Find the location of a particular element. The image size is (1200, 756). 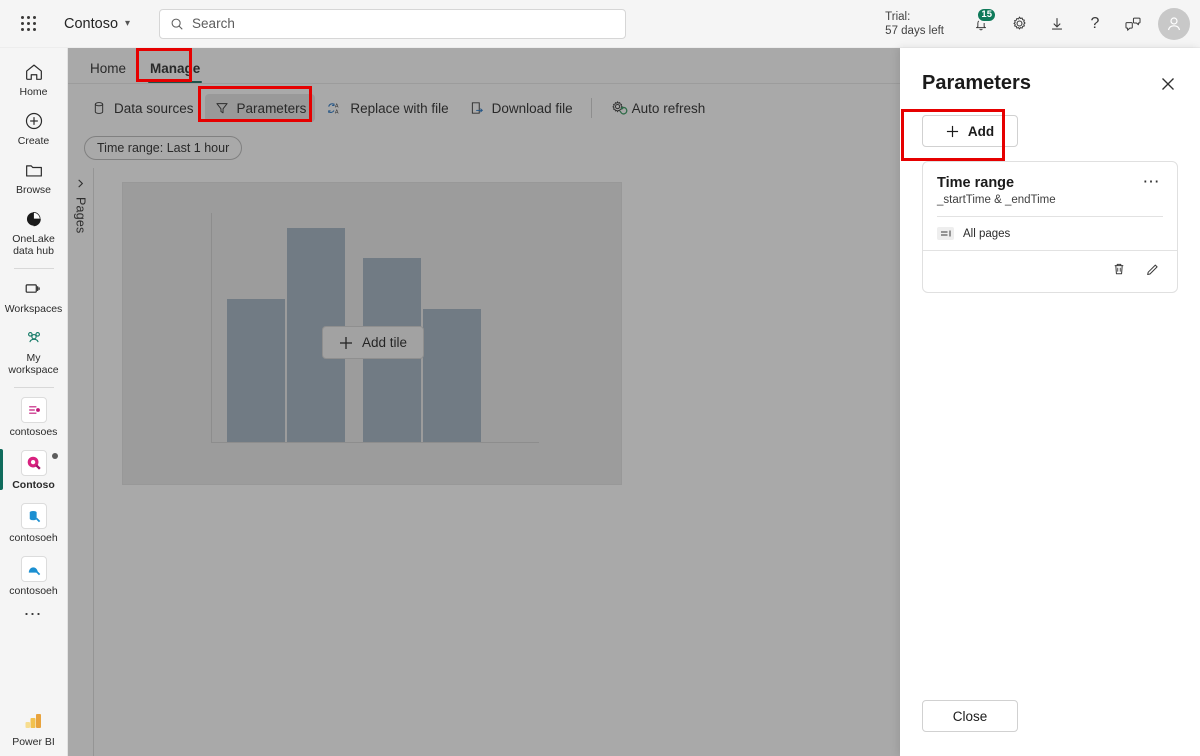

feedback-button is located at coordinates (1133, 24).